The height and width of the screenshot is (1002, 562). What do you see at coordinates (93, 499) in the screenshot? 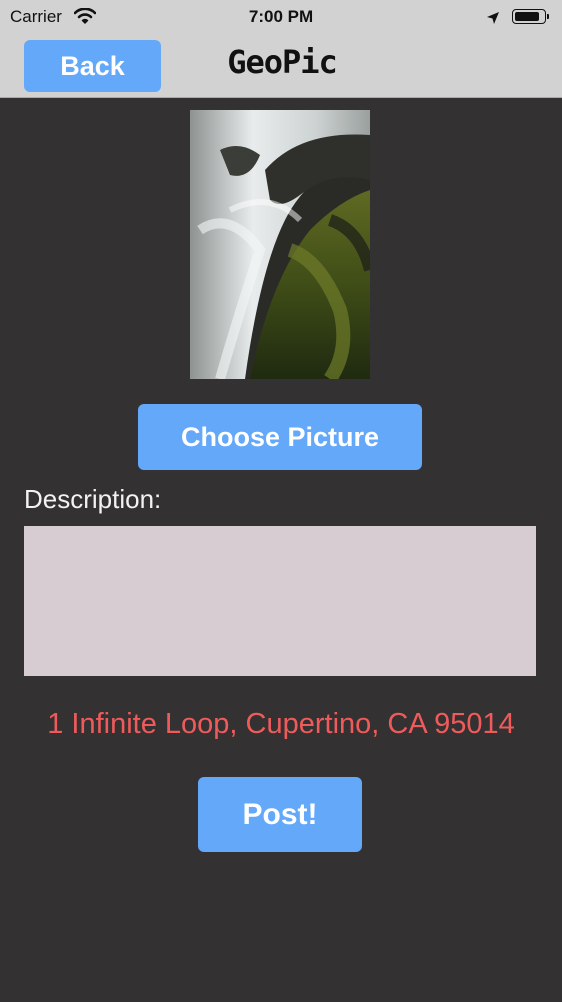
I see `description-label: Description:` at bounding box center [93, 499].